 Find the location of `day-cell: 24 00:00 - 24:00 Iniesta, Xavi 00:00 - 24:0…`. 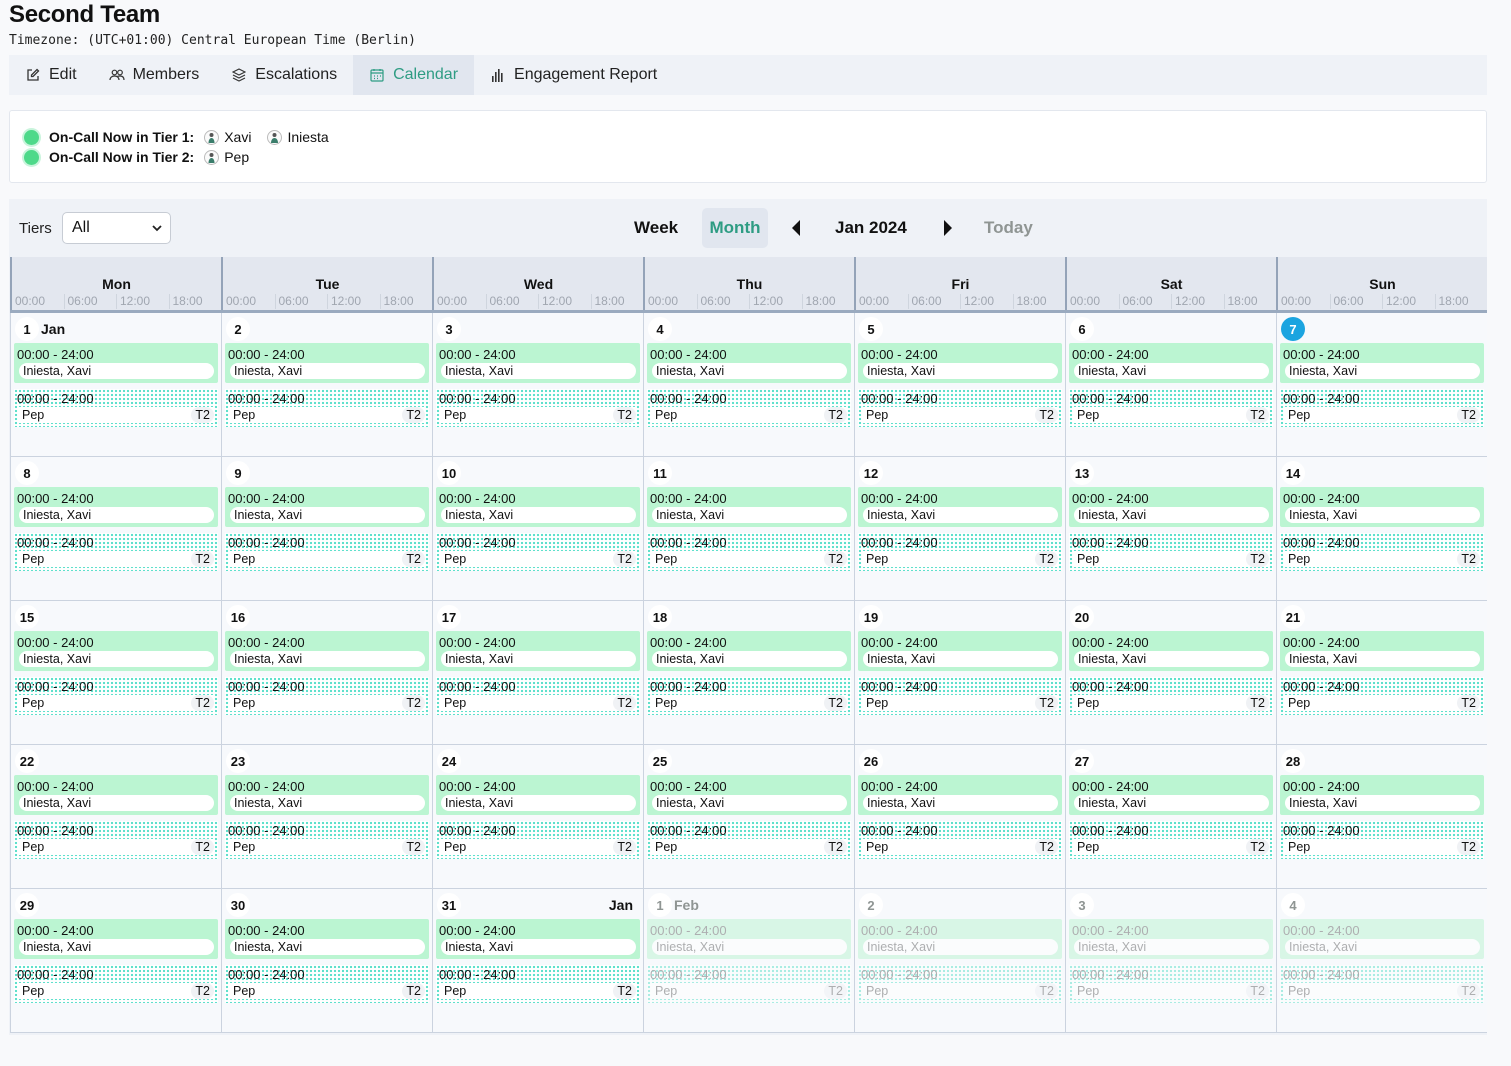

day-cell: 24 00:00 - 24:00 Iniesta, Xavi 00:00 - 24:0… is located at coordinates (537, 816).